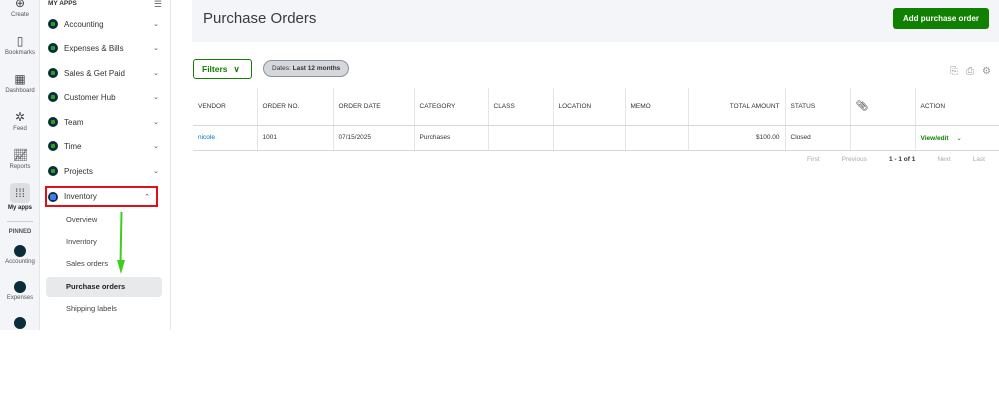  What do you see at coordinates (62, 3) in the screenshot?
I see `my-apps-header: MY APPS` at bounding box center [62, 3].